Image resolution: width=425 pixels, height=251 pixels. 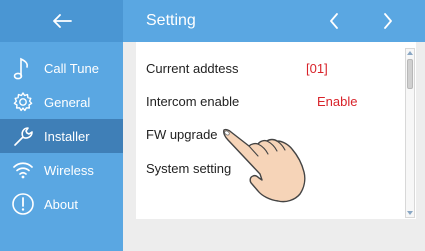 I want to click on sidebar-item-label: Wireless, so click(x=69, y=170).